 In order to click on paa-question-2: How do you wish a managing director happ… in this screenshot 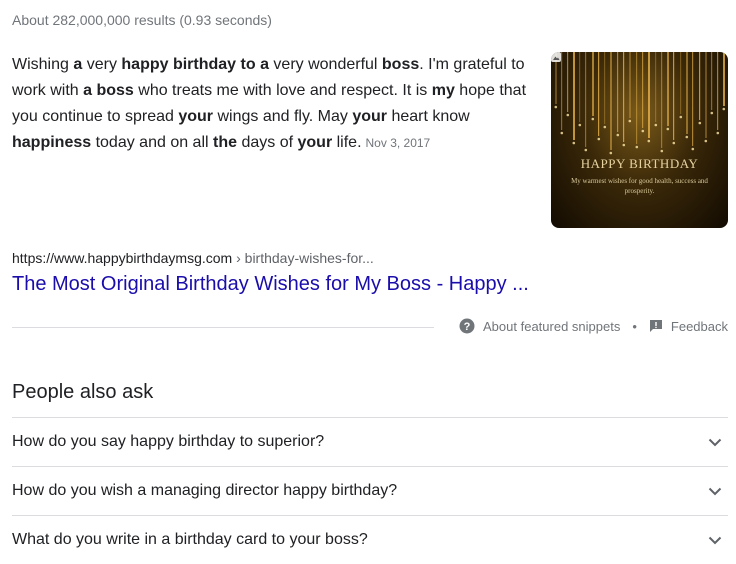, I will do `click(370, 490)`.